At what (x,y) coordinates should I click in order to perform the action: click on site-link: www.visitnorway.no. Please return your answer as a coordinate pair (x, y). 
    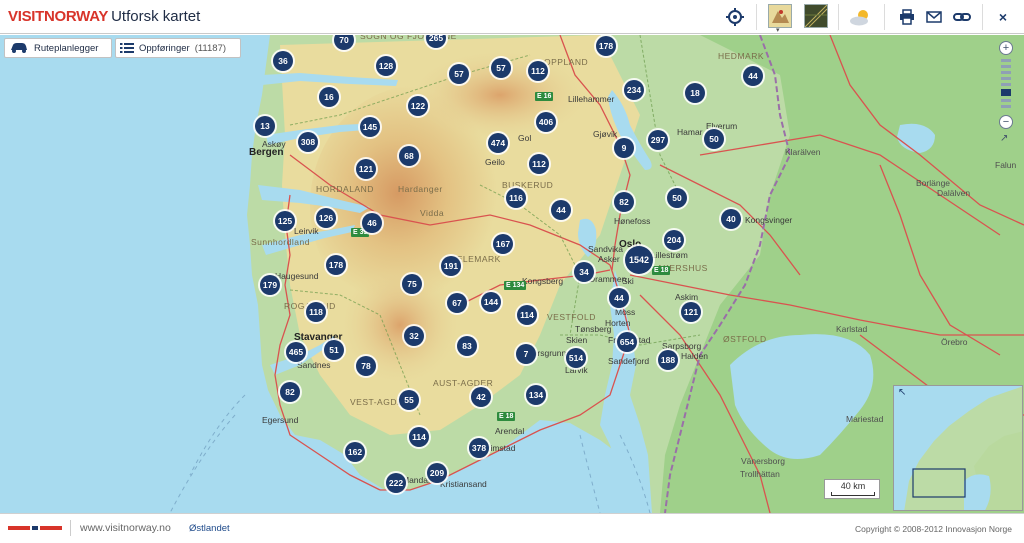
    Looking at the image, I should click on (125, 528).